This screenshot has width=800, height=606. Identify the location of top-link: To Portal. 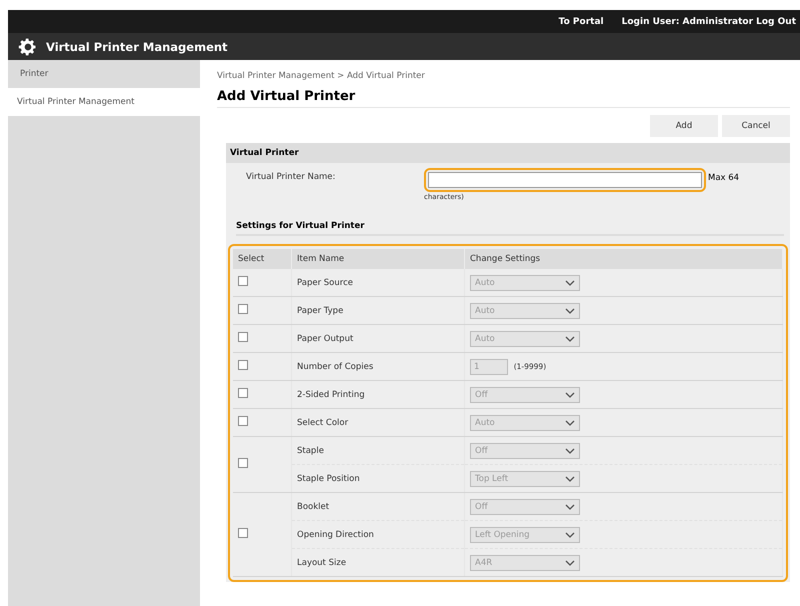
(581, 21).